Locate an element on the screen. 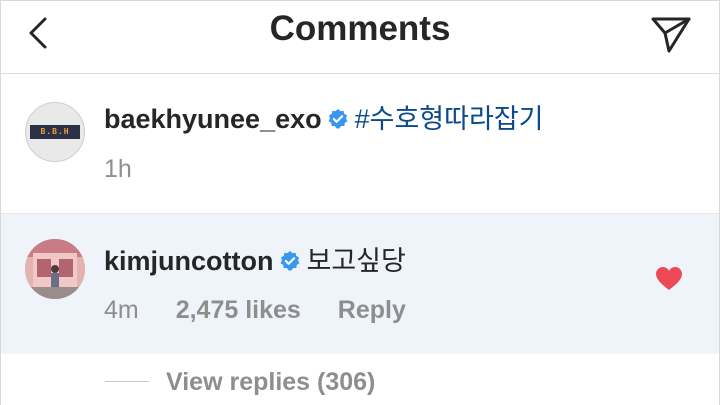  caption-username: baekhyunee_exo is located at coordinates (213, 119).